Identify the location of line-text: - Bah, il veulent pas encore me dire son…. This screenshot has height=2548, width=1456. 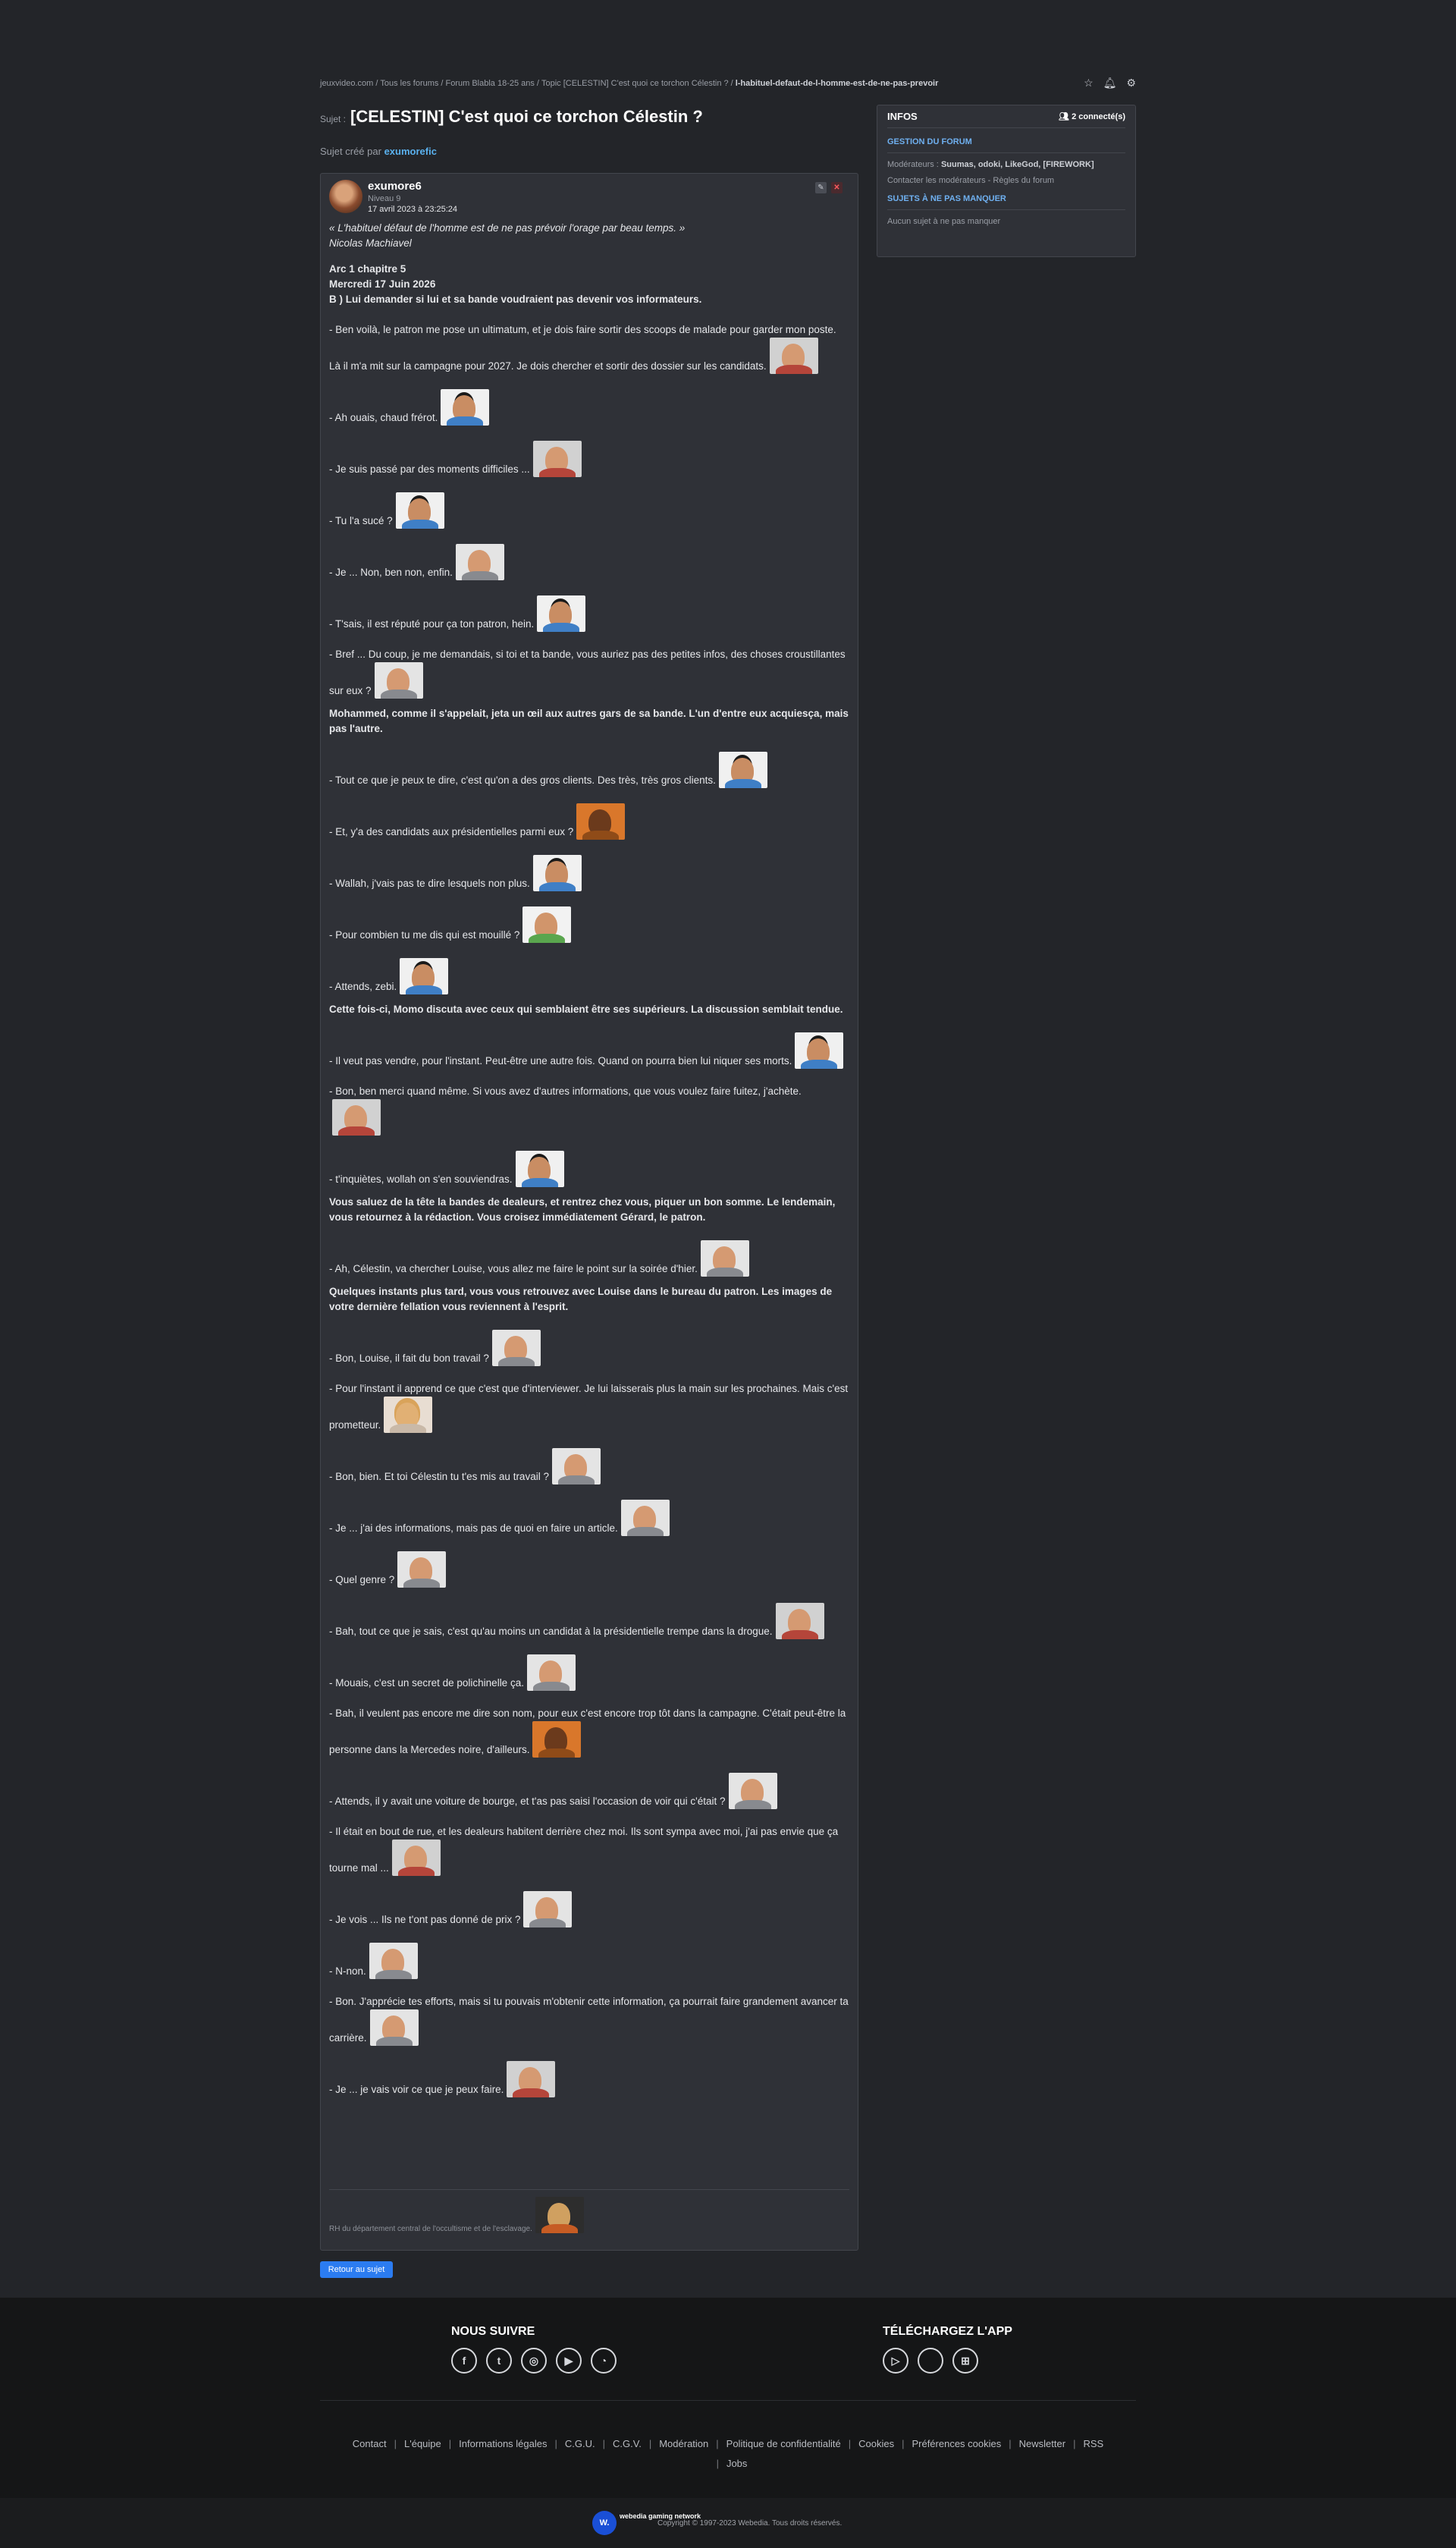
(587, 1731).